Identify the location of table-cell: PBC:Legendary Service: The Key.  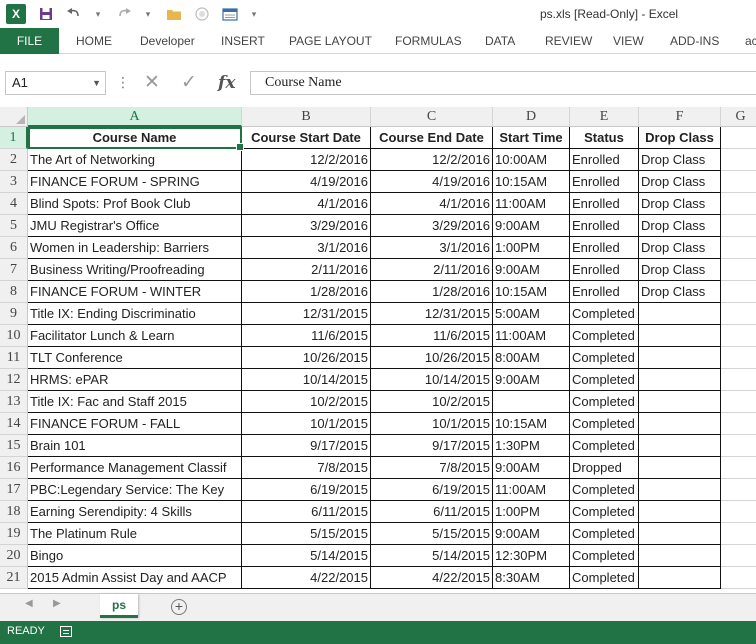
(135, 490).